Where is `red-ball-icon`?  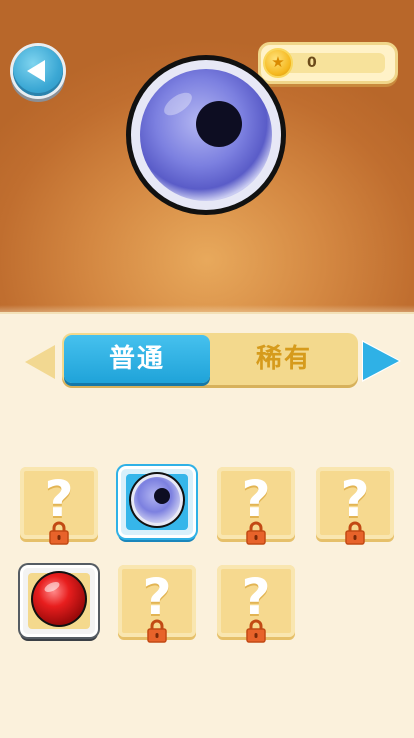
red-ball-icon is located at coordinates (59, 599).